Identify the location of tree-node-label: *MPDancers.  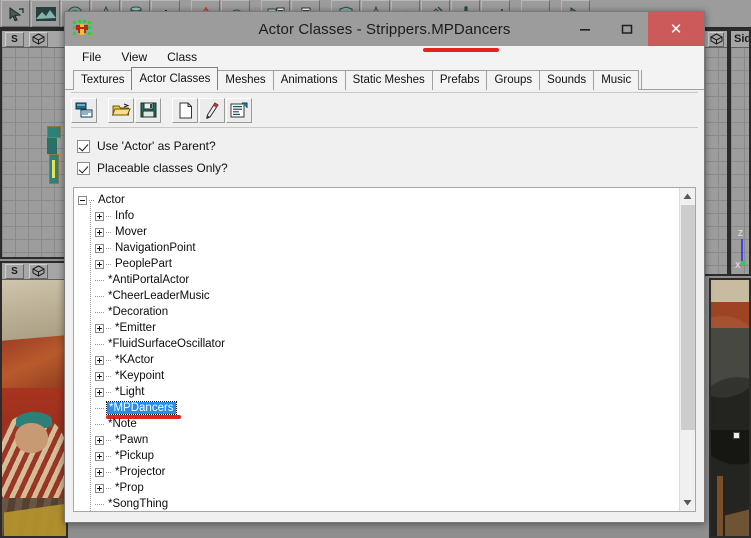
(141, 408).